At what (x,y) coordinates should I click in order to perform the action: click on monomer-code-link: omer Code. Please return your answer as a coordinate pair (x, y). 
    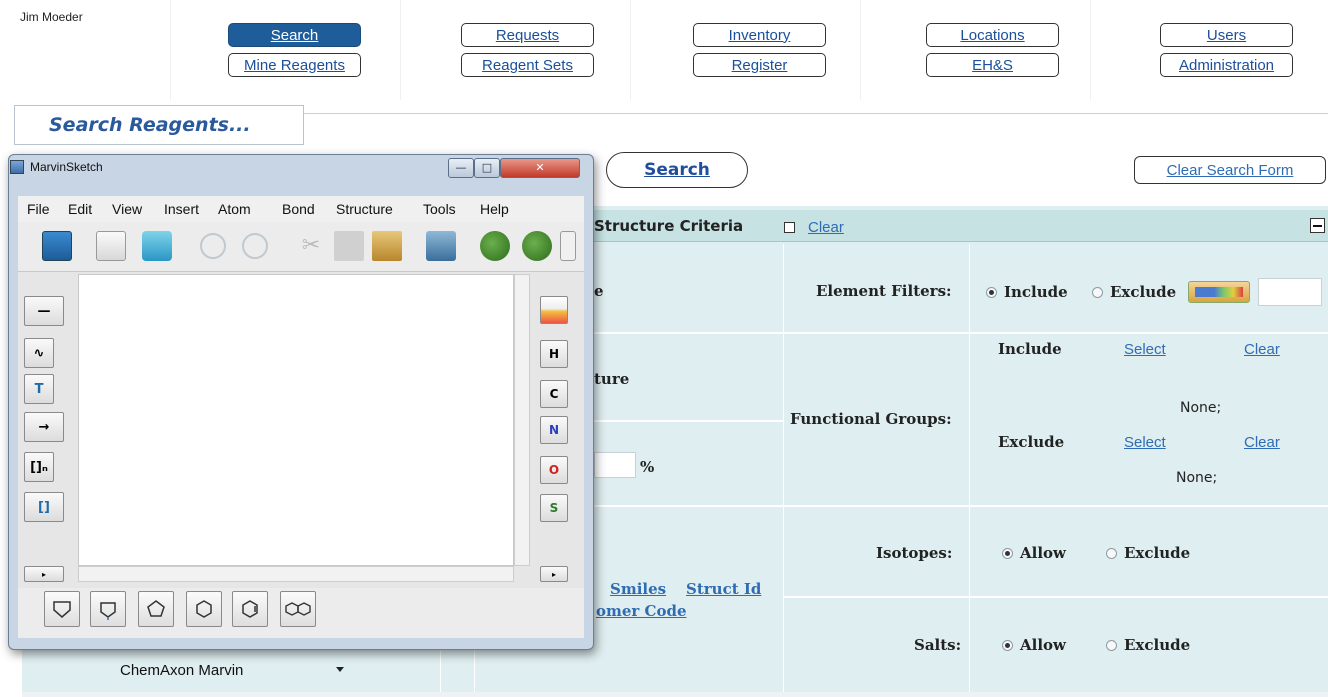
    Looking at the image, I should click on (641, 611).